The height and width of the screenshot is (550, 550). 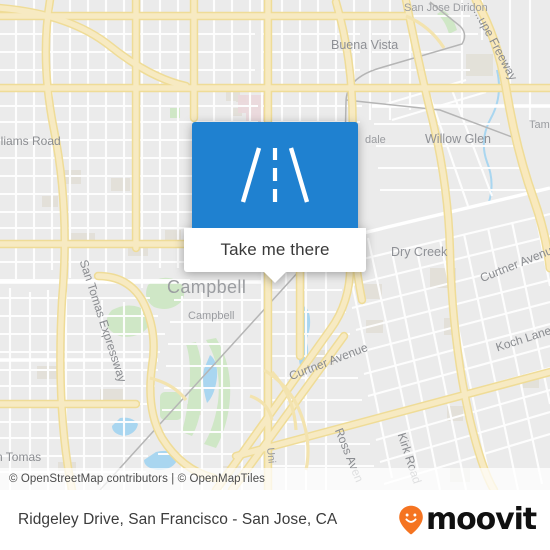 I want to click on map-popup-card: Take me there, so click(x=275, y=202).